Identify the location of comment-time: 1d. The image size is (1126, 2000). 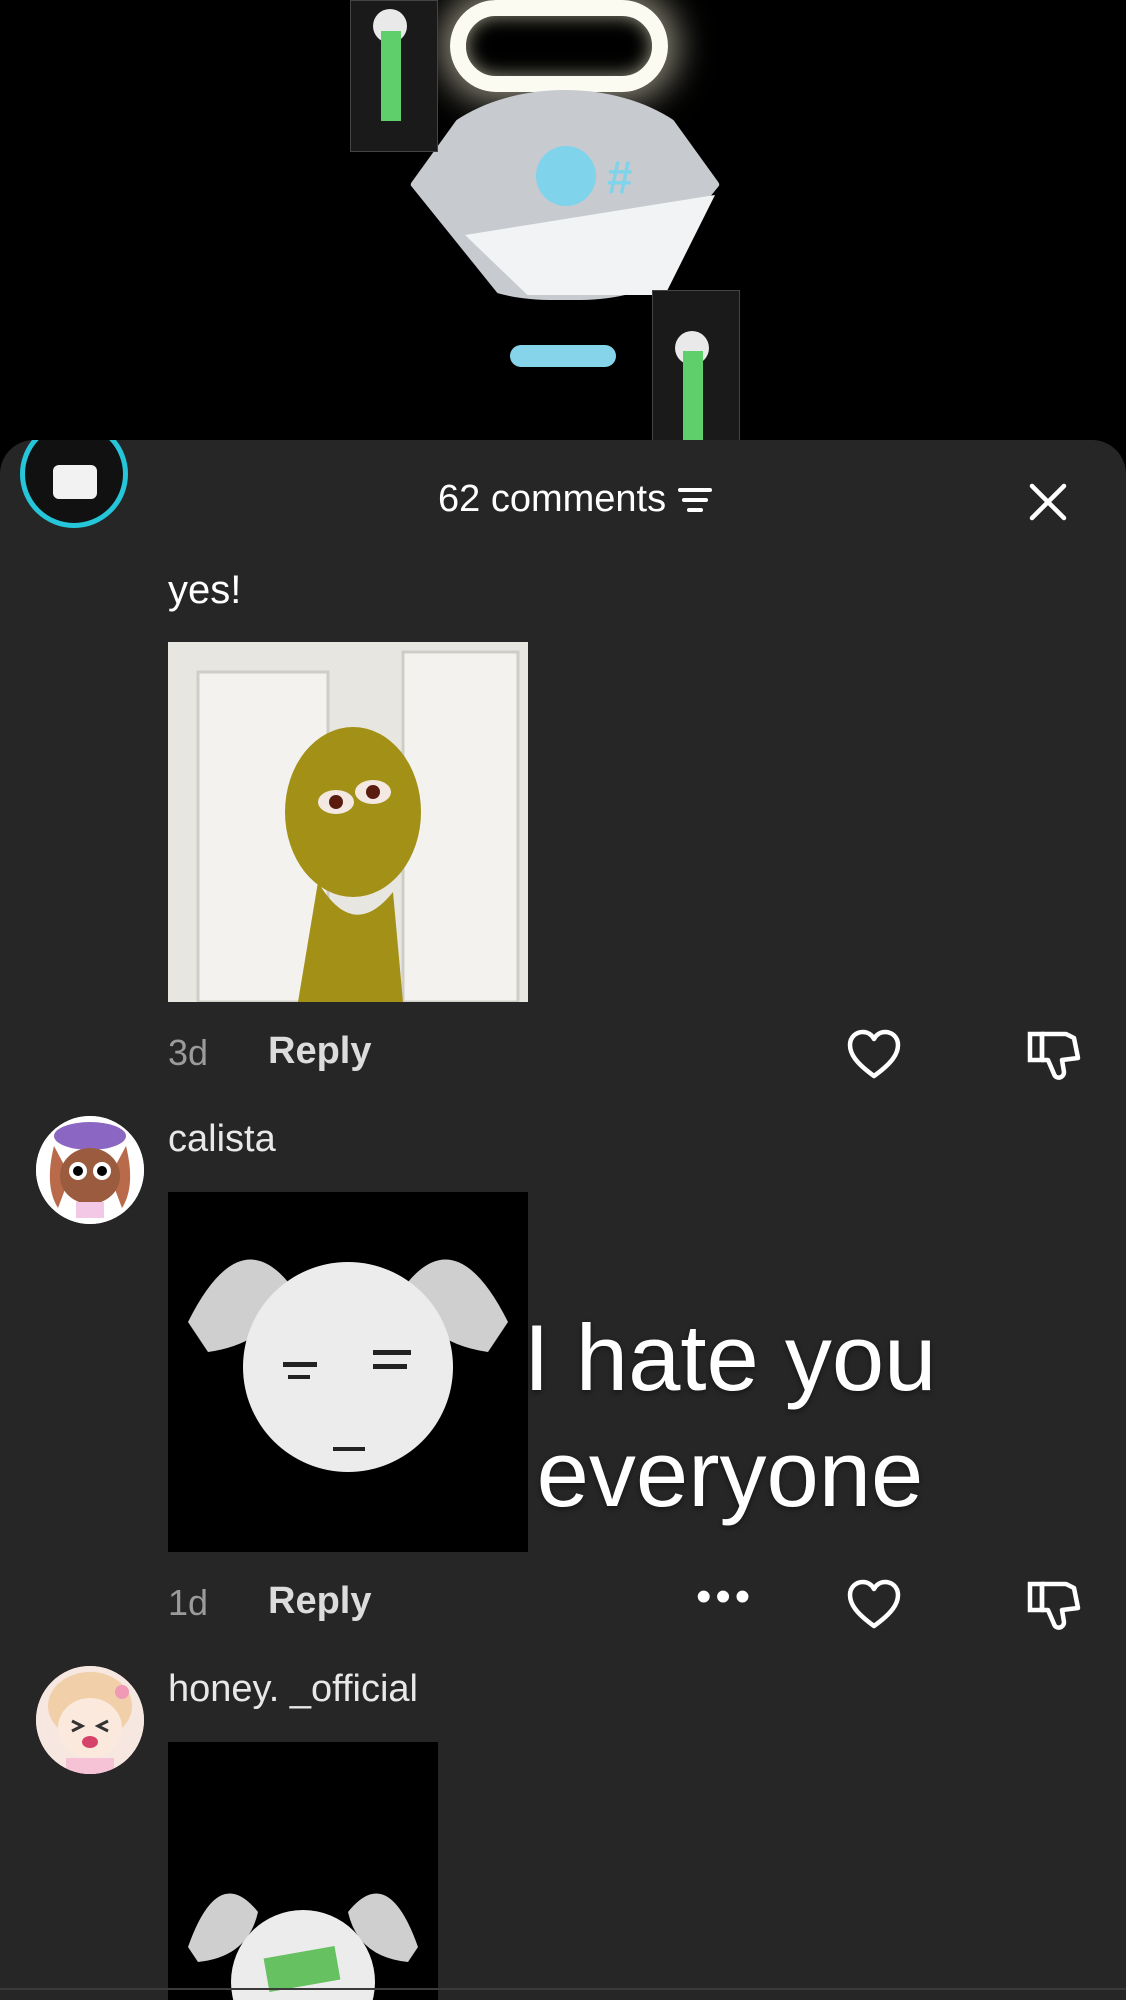
(188, 1602).